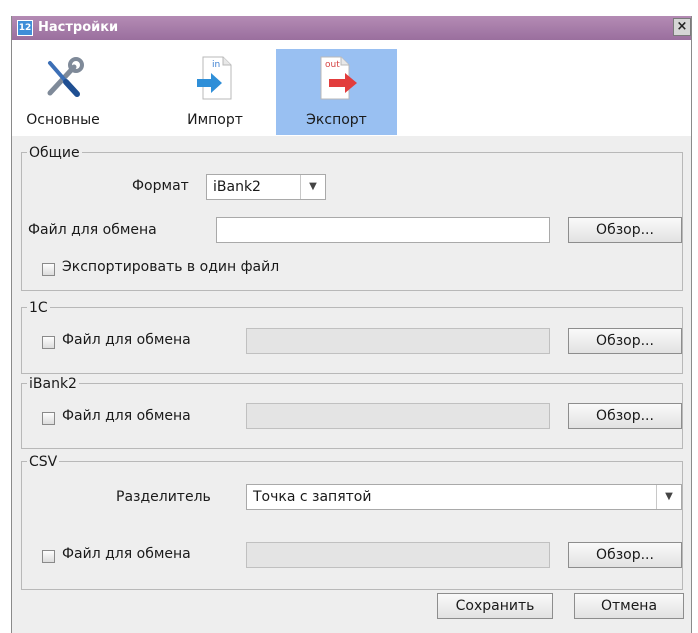 This screenshot has width=698, height=633. I want to click on title-bar: 12 Настройки ×, so click(351, 28).